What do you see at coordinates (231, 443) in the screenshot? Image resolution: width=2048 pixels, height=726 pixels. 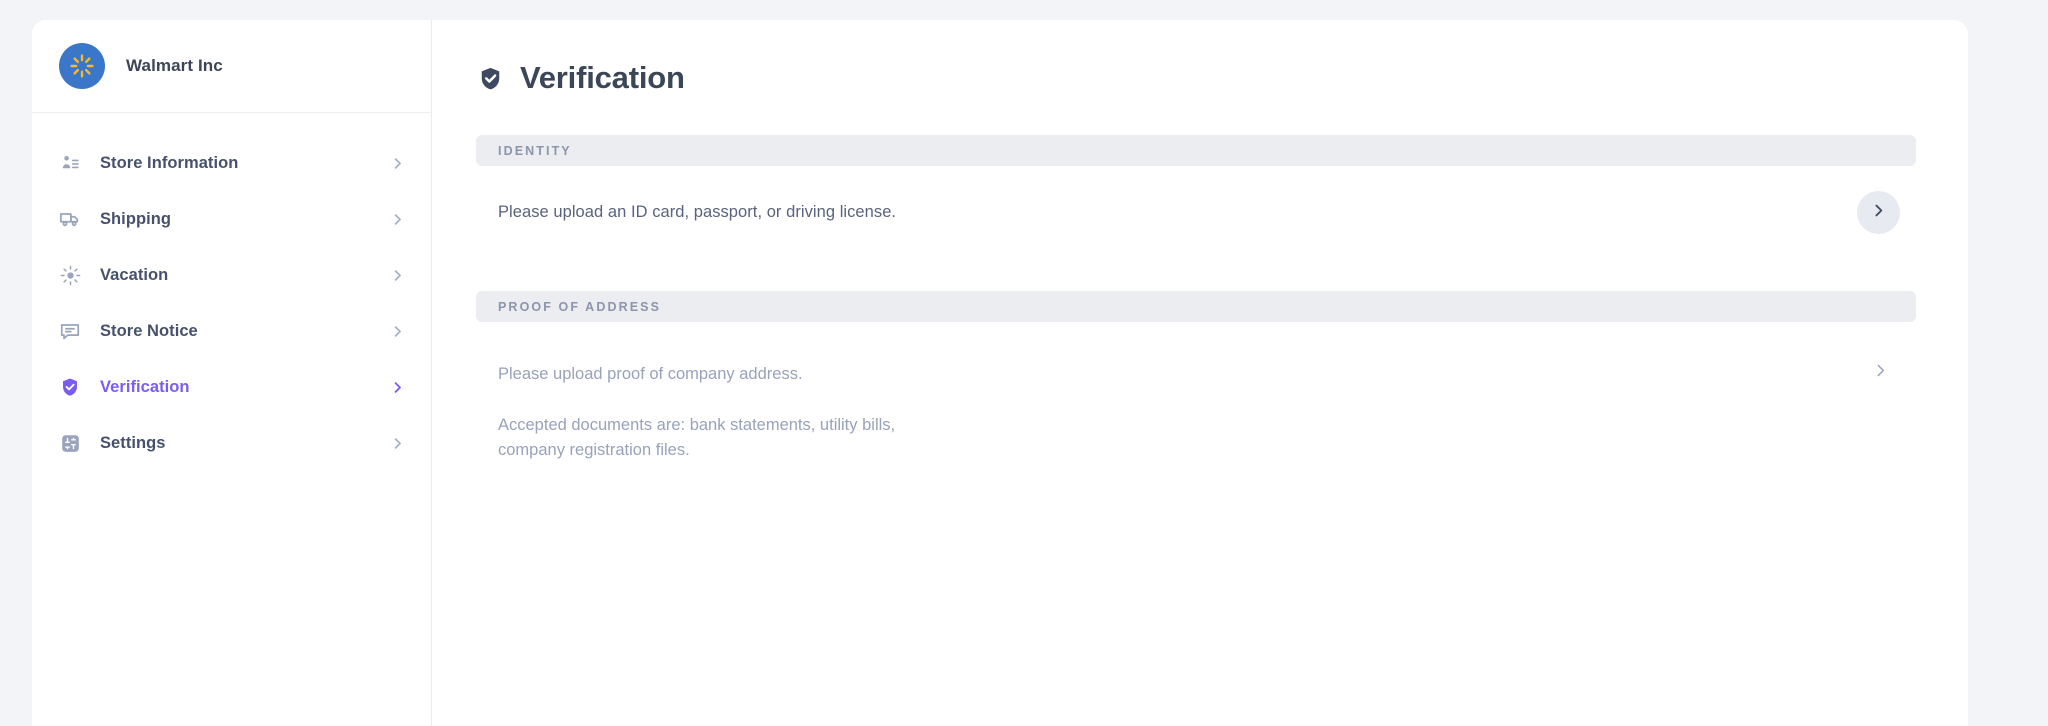 I see `sidebar-item-settings: Settings` at bounding box center [231, 443].